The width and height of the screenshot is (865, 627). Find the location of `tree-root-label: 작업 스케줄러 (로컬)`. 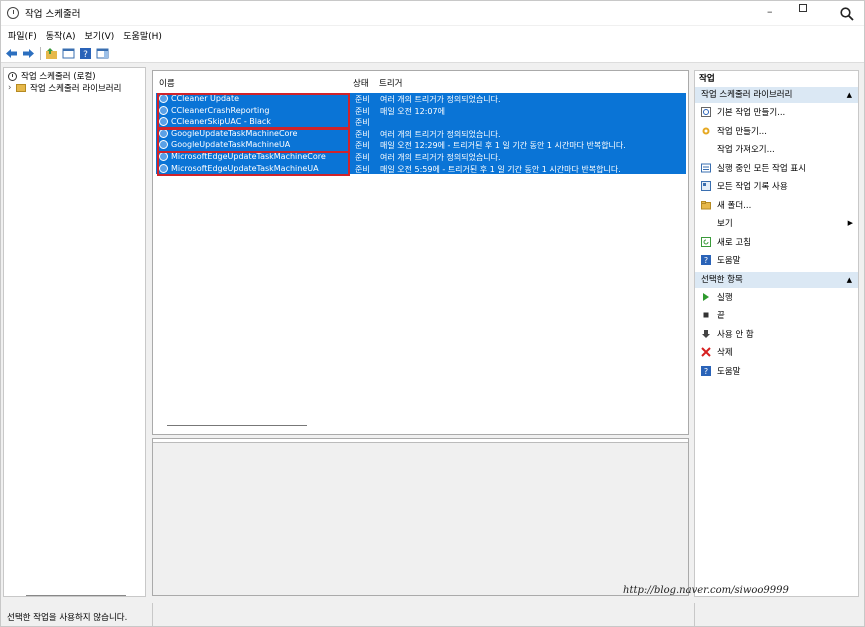

tree-root-label: 작업 스케줄러 (로컬) is located at coordinates (58, 77).